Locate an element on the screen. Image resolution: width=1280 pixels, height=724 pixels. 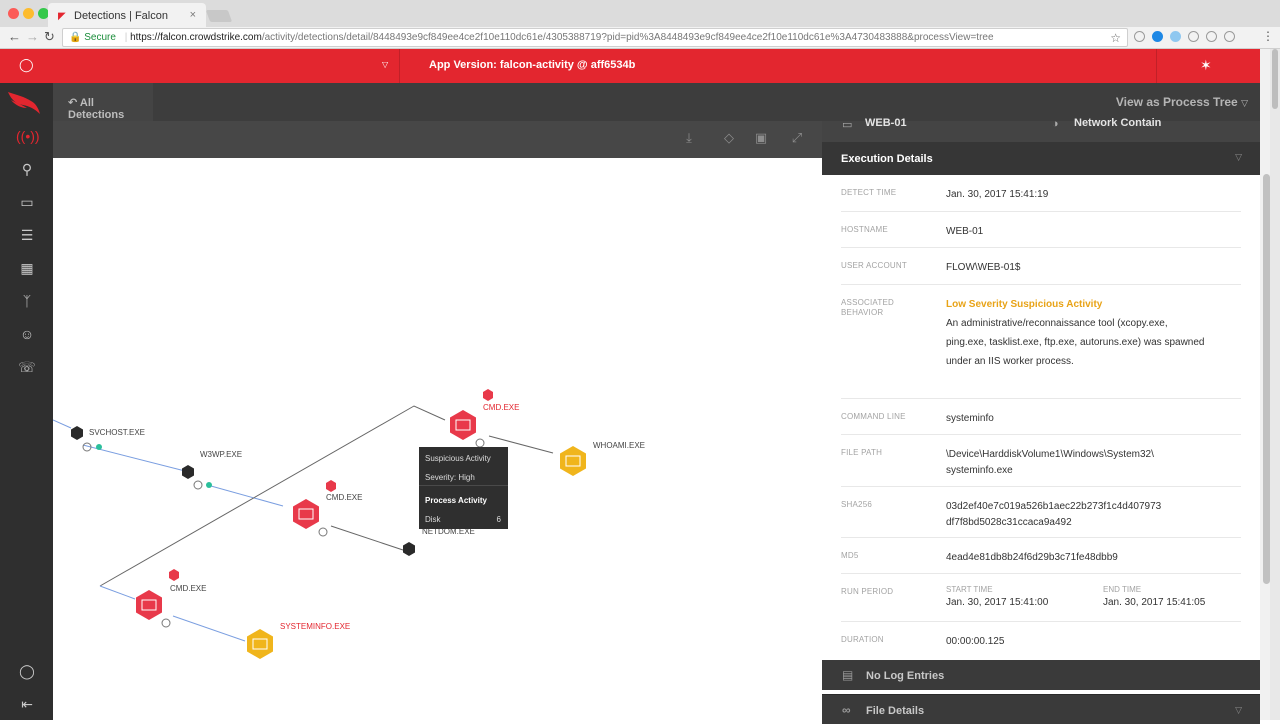
bookmark-star-icon: ☆ is located at coordinates (1115, 38).